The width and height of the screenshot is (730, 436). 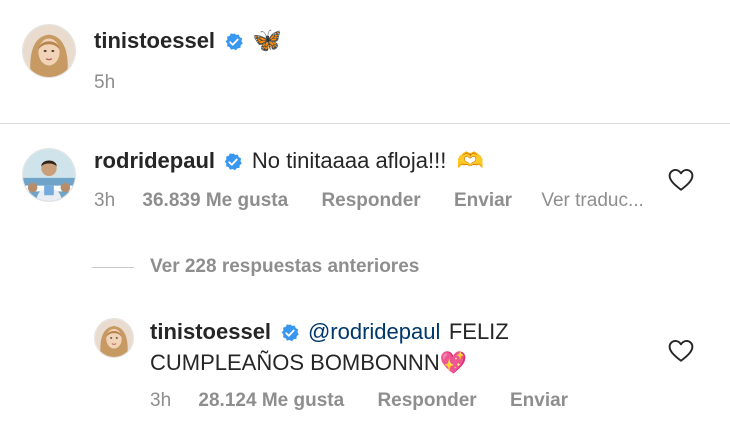 I want to click on comment-send-button: Enviar, so click(x=483, y=201).